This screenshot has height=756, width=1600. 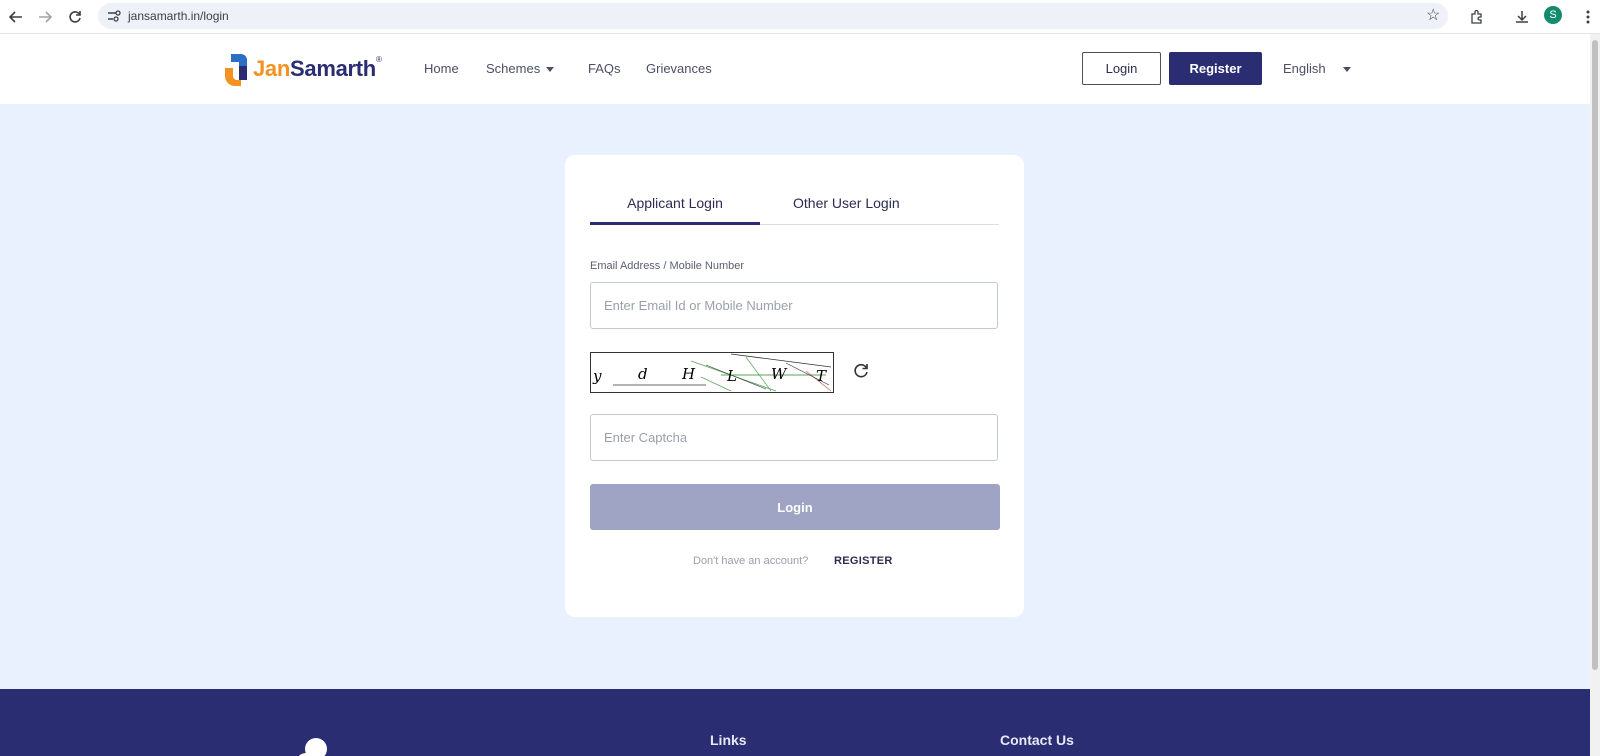 What do you see at coordinates (1037, 740) in the screenshot?
I see `footer-contact-heading: Contact Us` at bounding box center [1037, 740].